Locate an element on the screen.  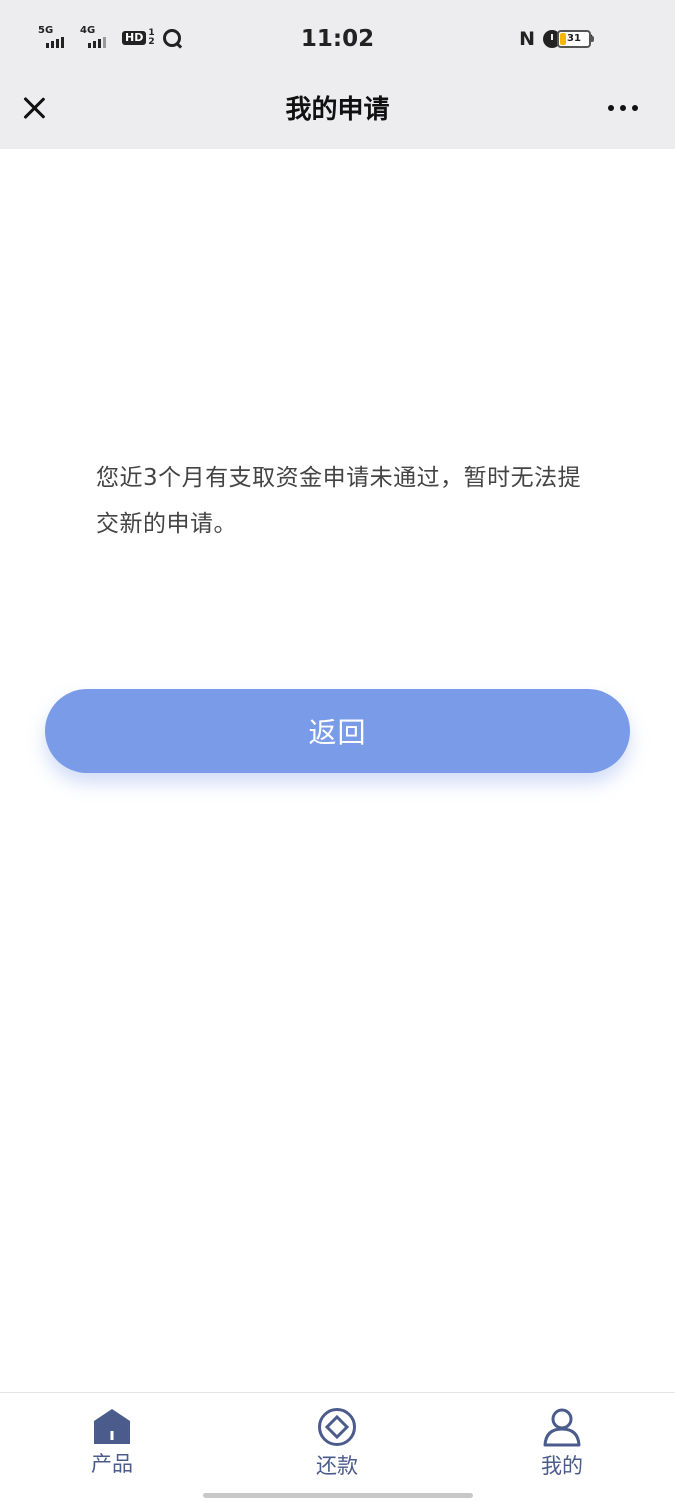
back-button: 返回 is located at coordinates (337, 731).